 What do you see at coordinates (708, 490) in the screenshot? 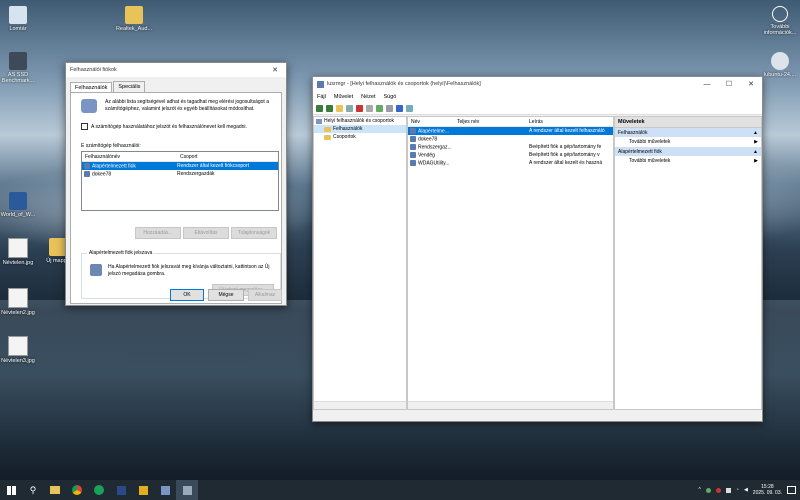
I see `network-icon` at bounding box center [708, 490].